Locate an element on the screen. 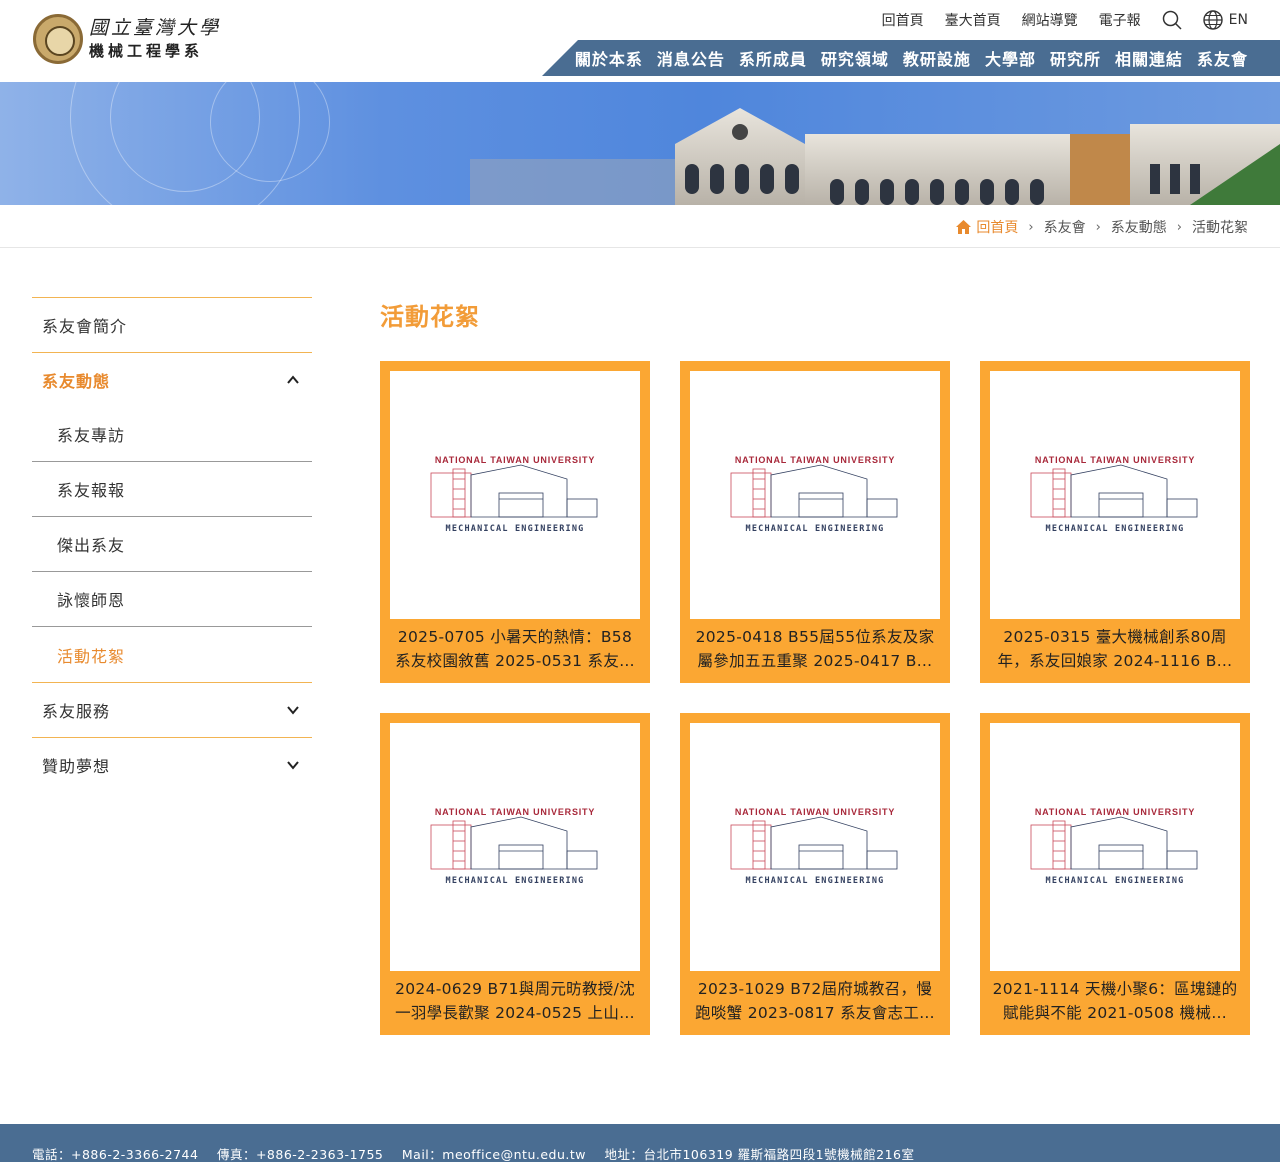 The height and width of the screenshot is (1163, 1280). nav-news: 消息公告 is located at coordinates (691, 58).